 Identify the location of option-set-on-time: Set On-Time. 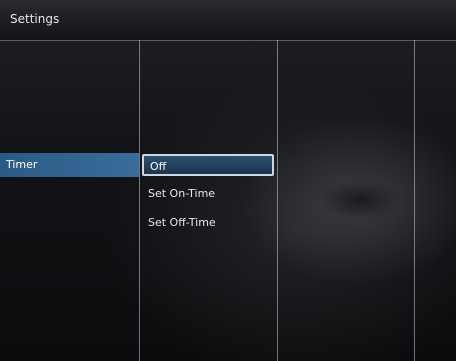
(208, 194).